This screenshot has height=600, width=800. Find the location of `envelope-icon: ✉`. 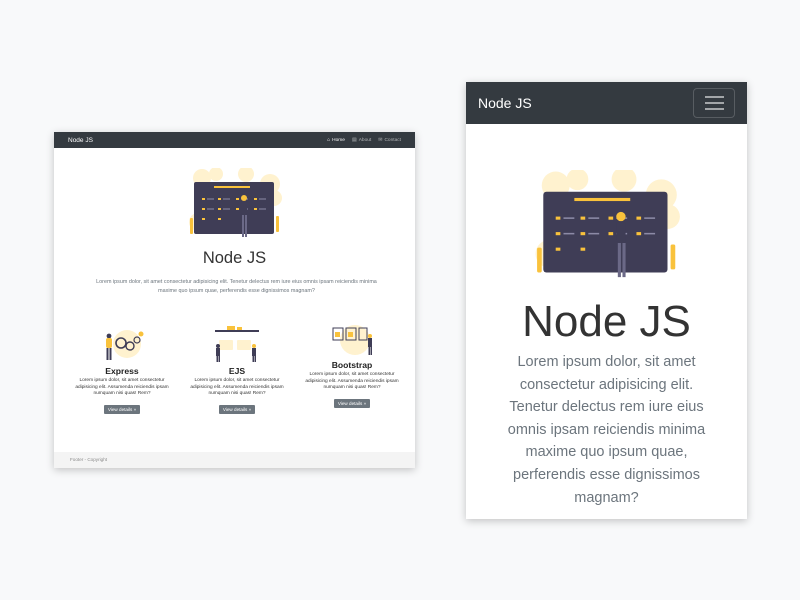

envelope-icon: ✉ is located at coordinates (380, 139).